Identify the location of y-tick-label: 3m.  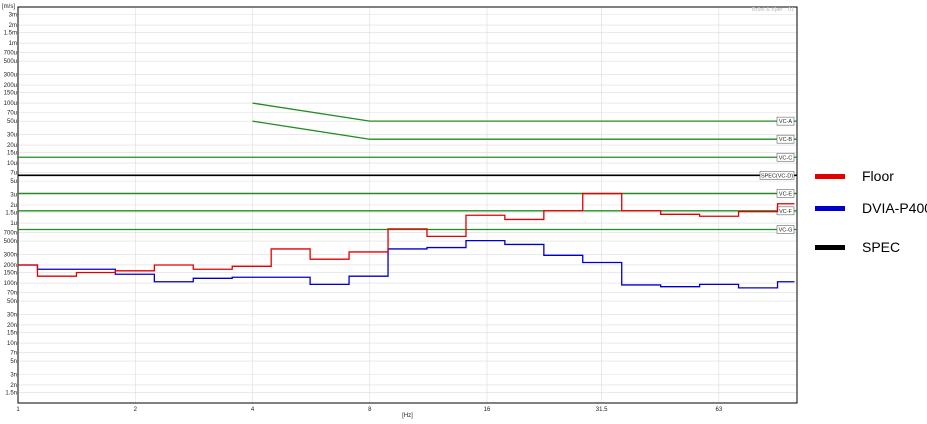
(13, 15).